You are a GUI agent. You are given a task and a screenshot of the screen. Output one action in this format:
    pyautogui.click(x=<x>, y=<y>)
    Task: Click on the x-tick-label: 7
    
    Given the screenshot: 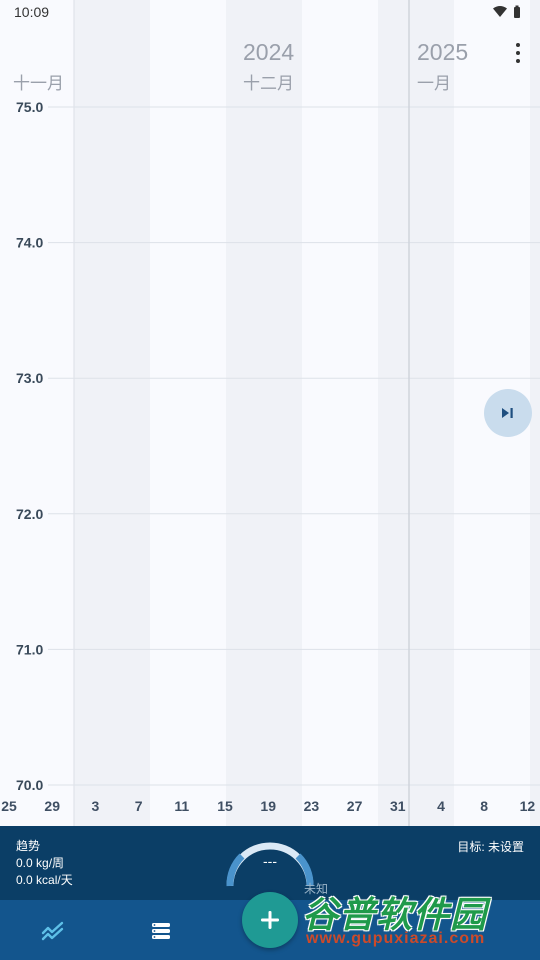 What is the action you would take?
    pyautogui.click(x=139, y=806)
    